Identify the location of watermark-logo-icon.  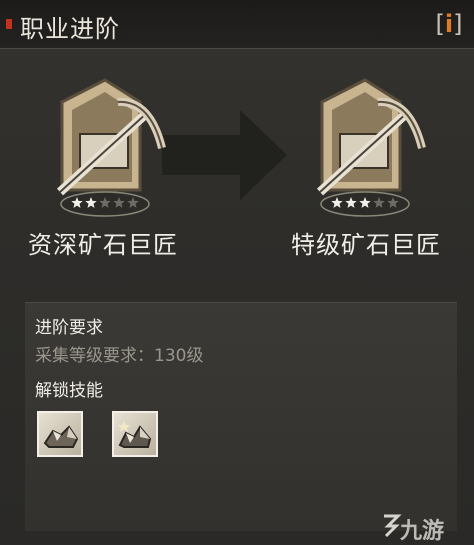
(393, 526).